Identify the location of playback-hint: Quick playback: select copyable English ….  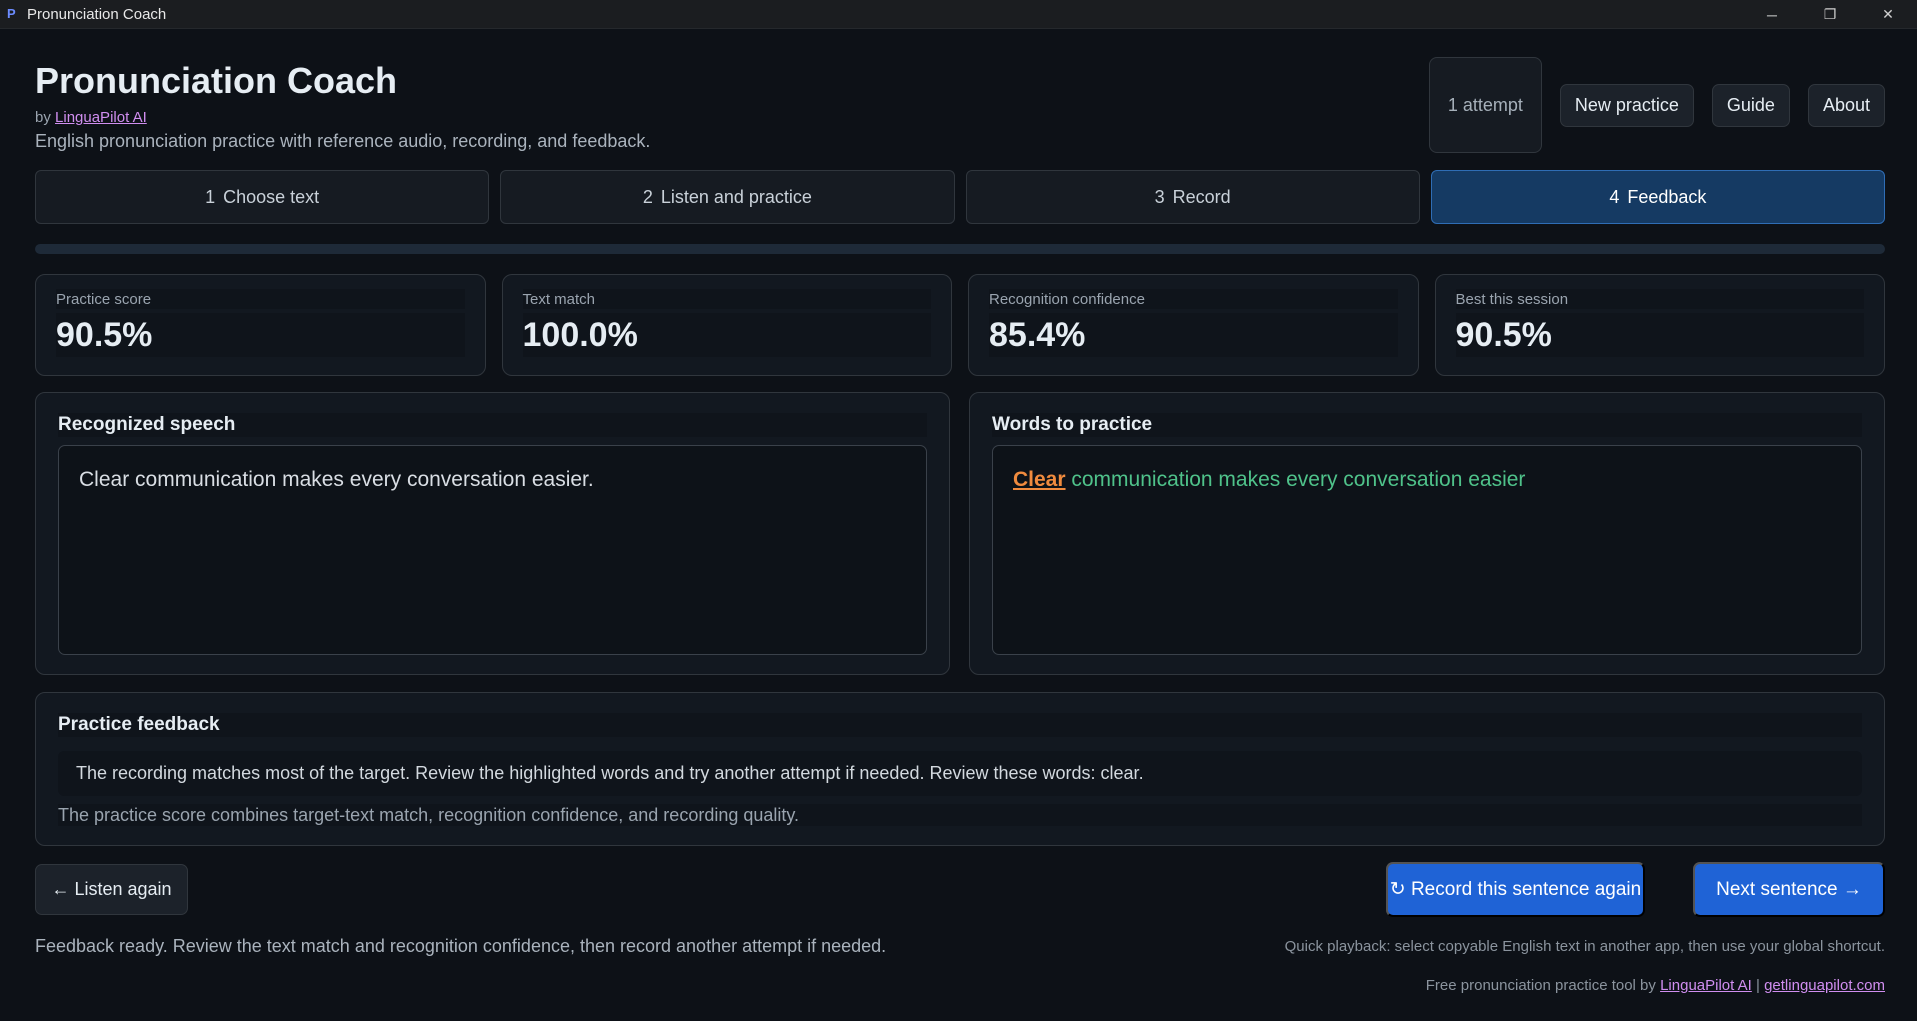
(1584, 946).